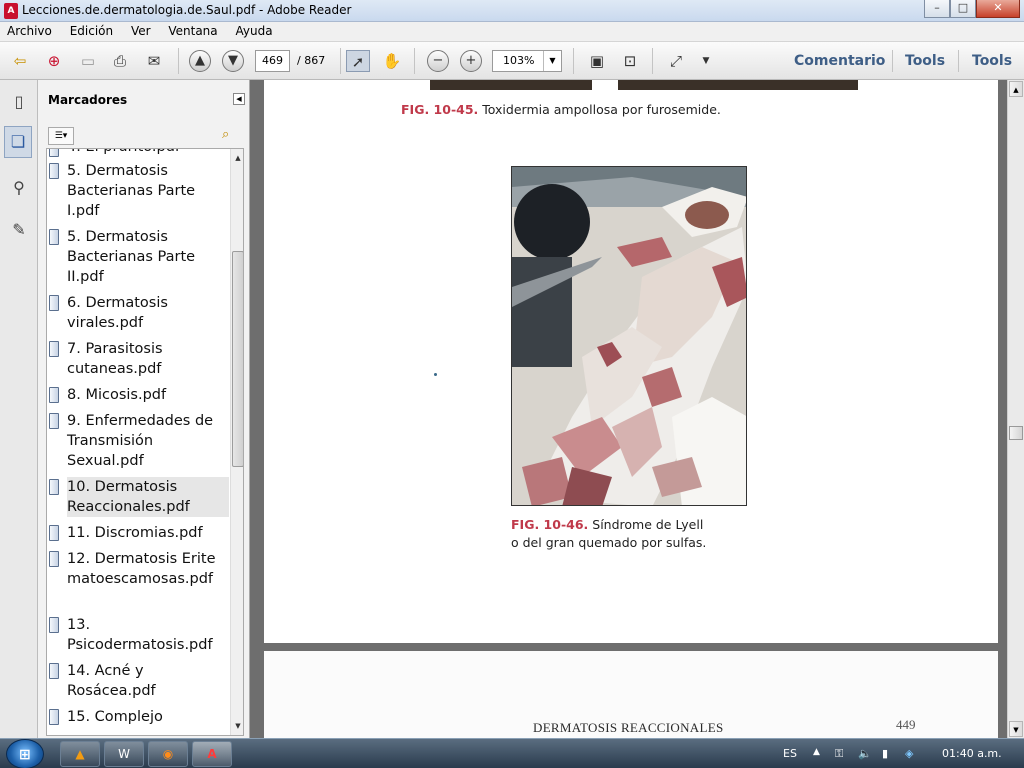  Describe the element at coordinates (597, 61) in the screenshot. I see `fit-page-icon: ▣` at that location.